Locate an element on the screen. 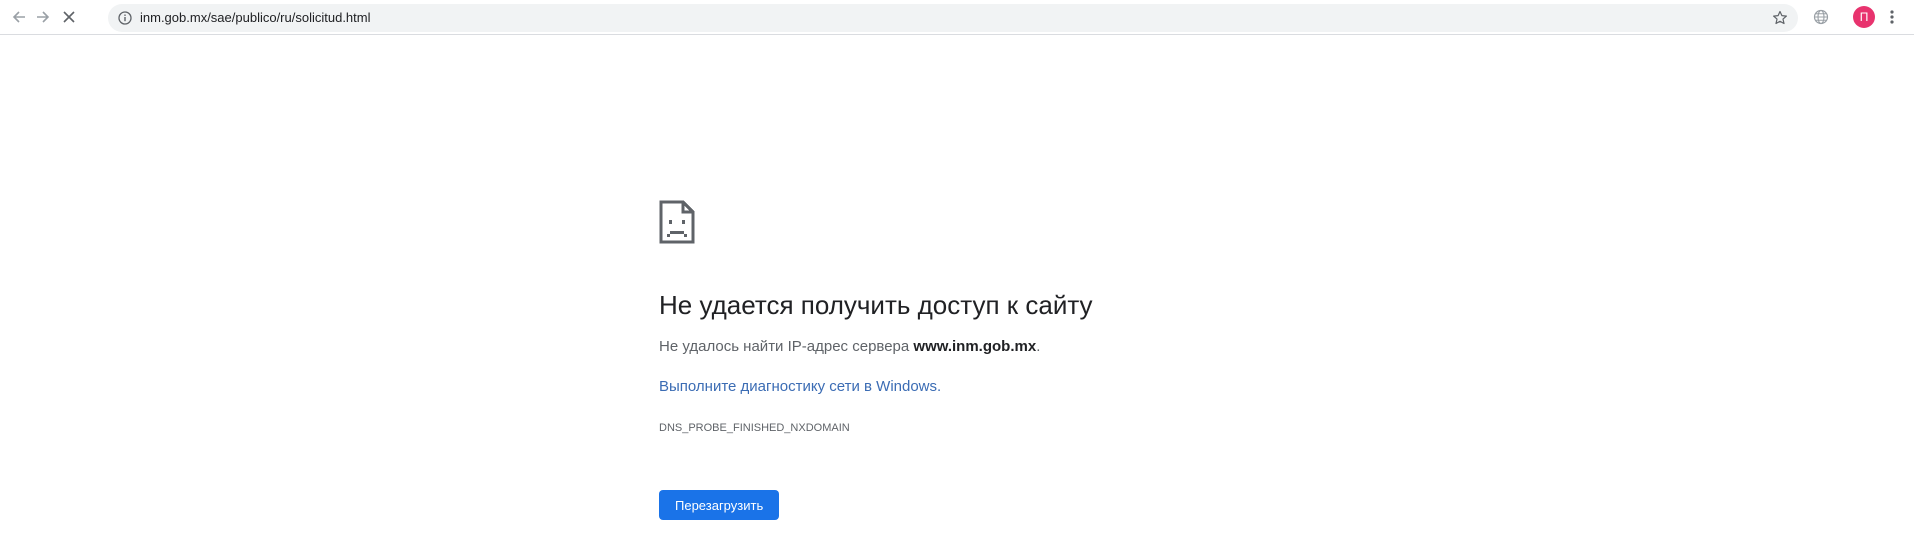  back-button is located at coordinates (19, 17).